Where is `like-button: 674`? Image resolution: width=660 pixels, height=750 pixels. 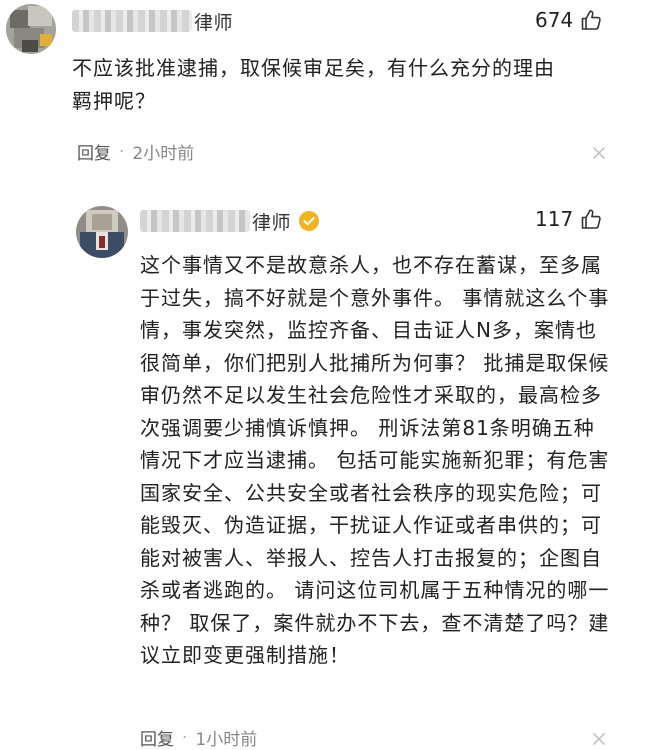
like-button: 674 is located at coordinates (569, 20).